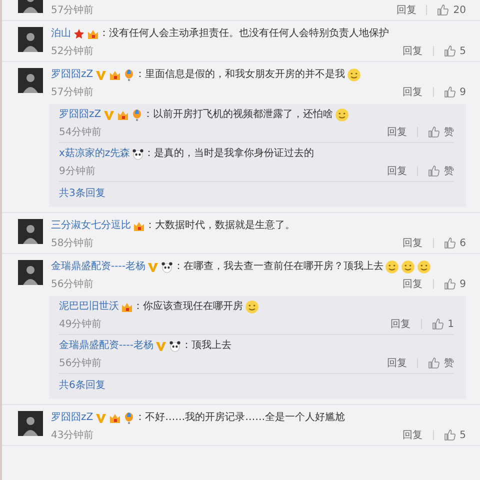  What do you see at coordinates (256, 385) in the screenshot?
I see `more-replies-link: 共6条回复` at bounding box center [256, 385].